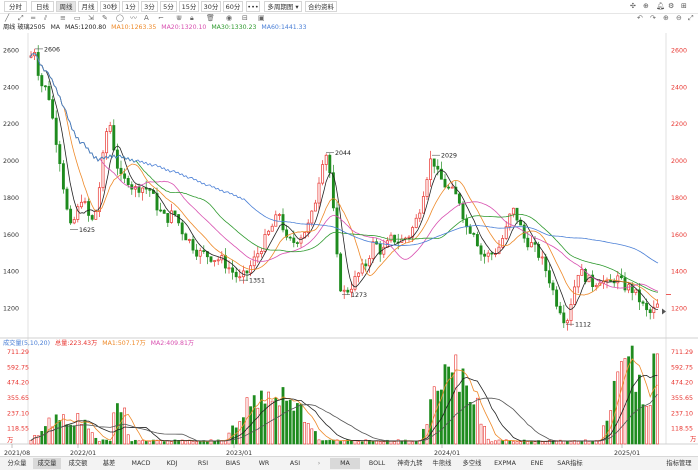  Describe the element at coordinates (203, 463) in the screenshot. I see `tab-rsi: RSI` at that location.